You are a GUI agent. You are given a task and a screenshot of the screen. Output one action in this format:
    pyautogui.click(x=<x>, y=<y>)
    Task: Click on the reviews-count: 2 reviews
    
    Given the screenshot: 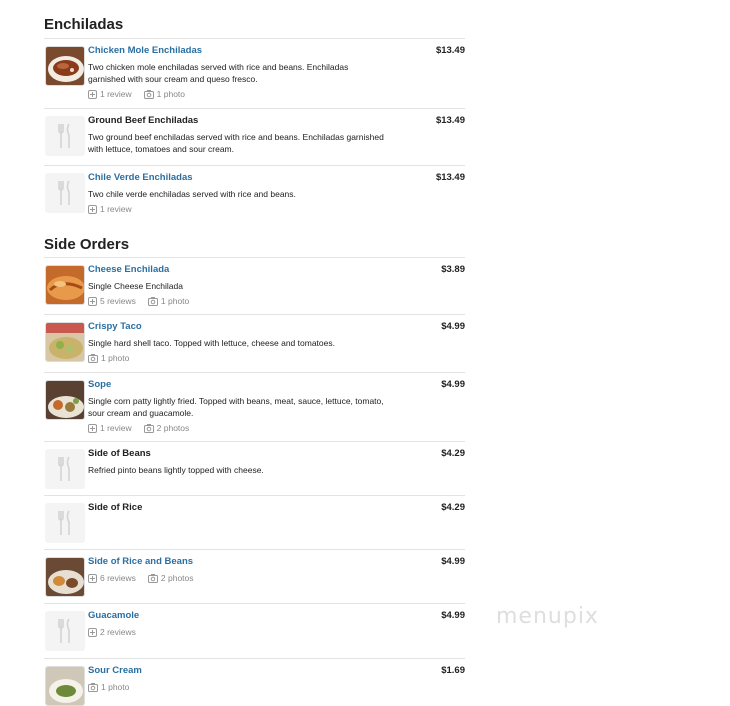 What is the action you would take?
    pyautogui.click(x=118, y=632)
    